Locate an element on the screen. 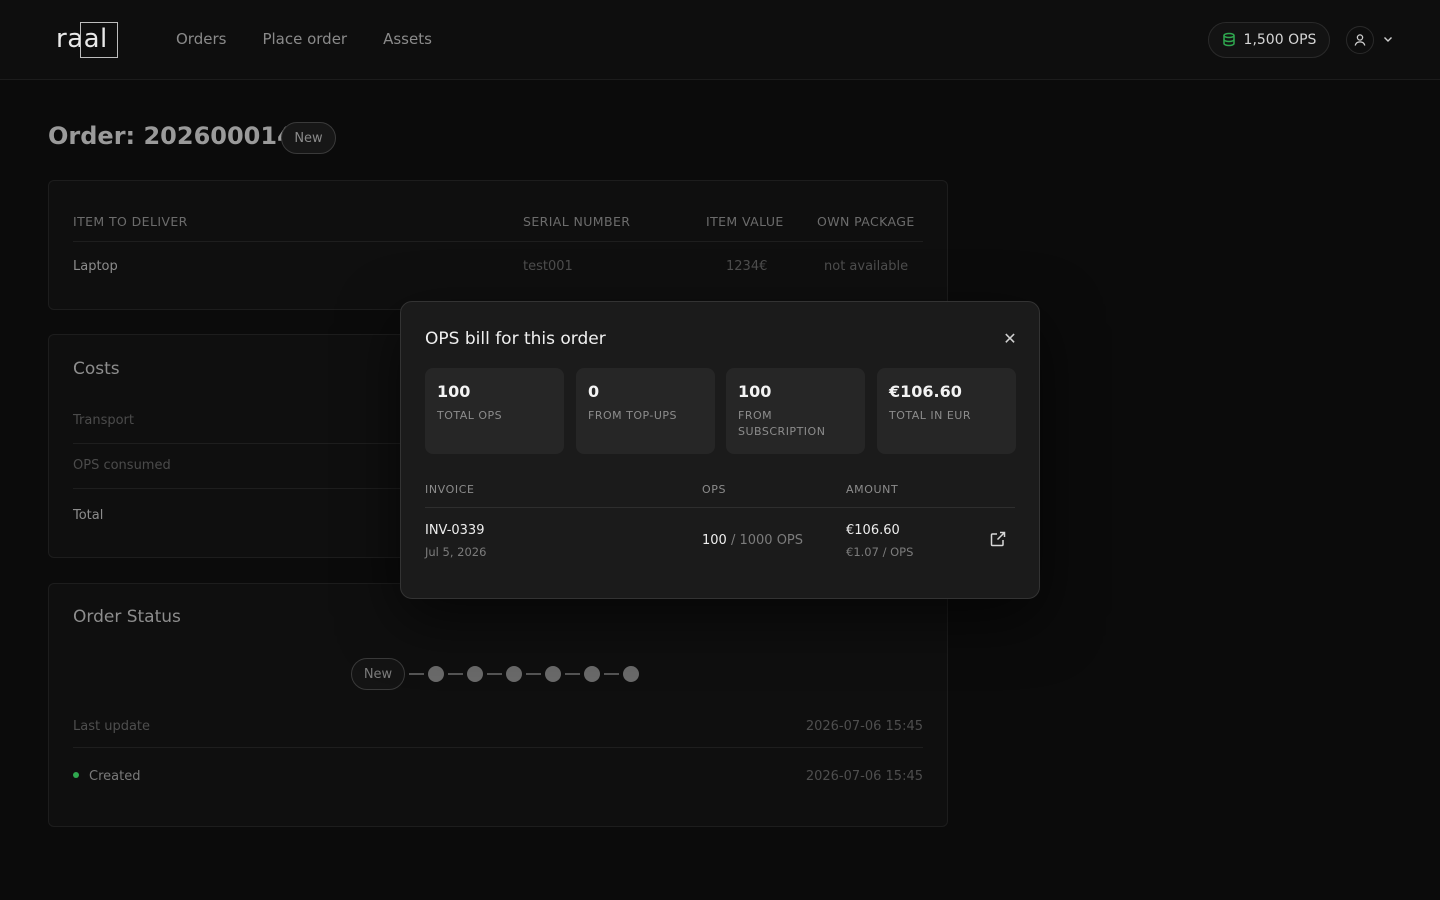 Image resolution: width=1440 pixels, height=900 pixels. top-bar: raal Orders Place order Assets 1,500 OPS is located at coordinates (720, 40).